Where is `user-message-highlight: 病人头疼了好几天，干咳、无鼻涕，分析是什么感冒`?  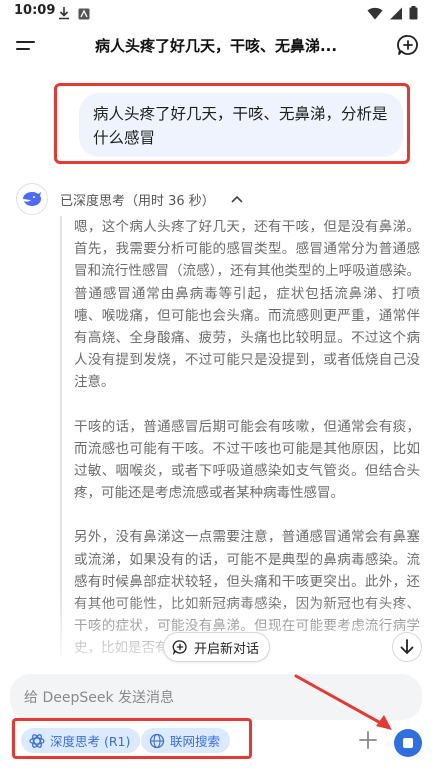
user-message-highlight: 病人头疼了好几天，干咳、无鼻涕，分析是什么感冒 is located at coordinates (232, 123).